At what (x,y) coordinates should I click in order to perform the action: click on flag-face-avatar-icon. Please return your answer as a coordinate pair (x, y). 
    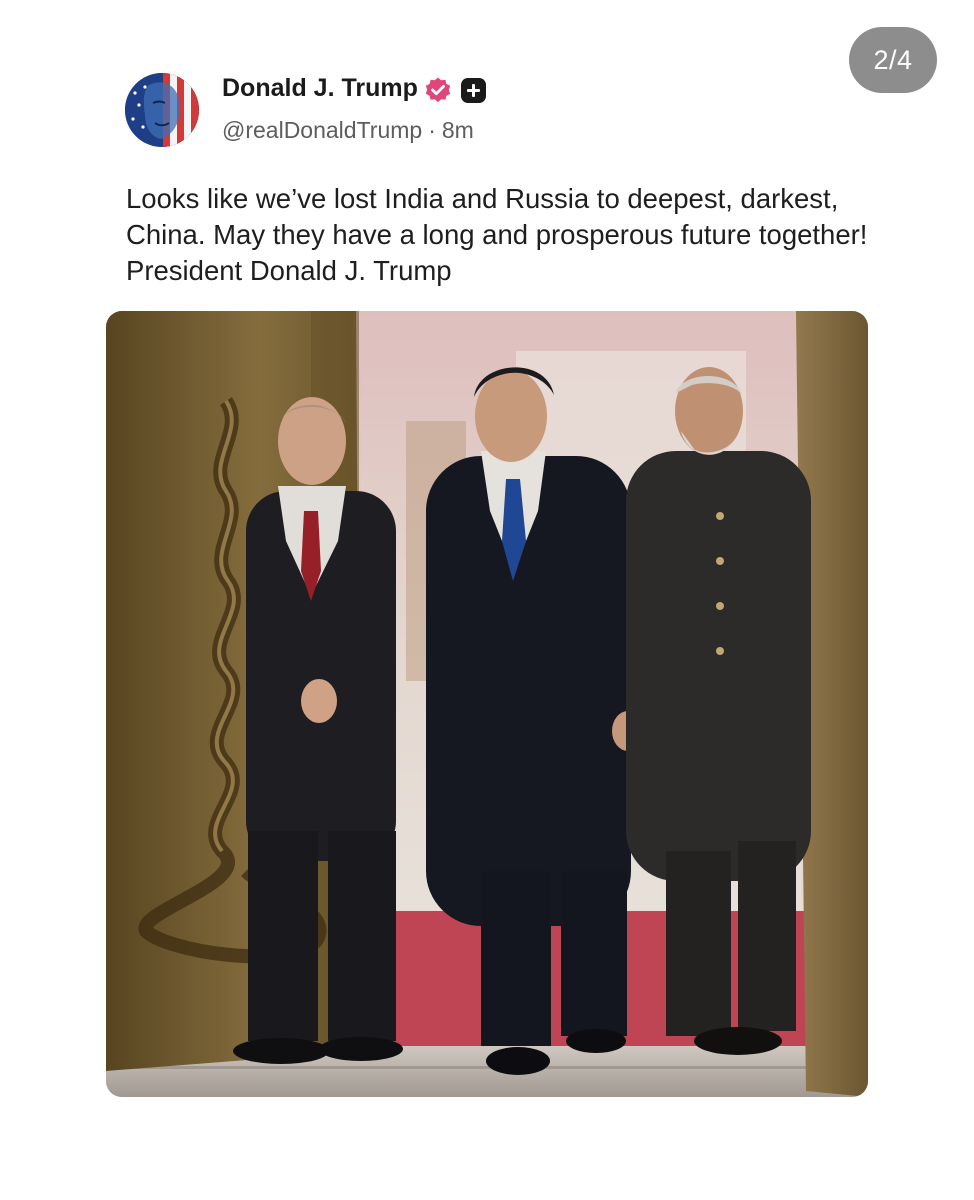
    Looking at the image, I should click on (162, 110).